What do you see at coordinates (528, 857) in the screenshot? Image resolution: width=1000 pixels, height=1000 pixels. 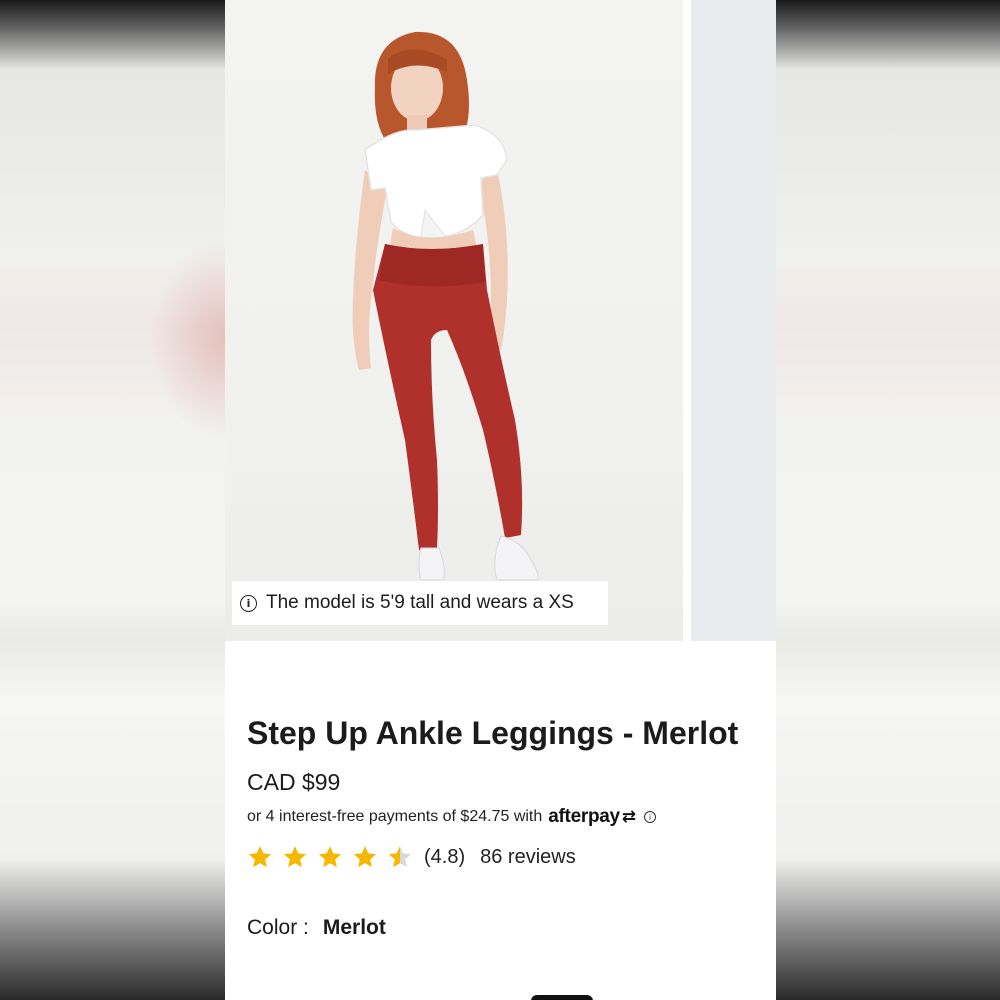 I see `reviews-link: 86 reviews` at bounding box center [528, 857].